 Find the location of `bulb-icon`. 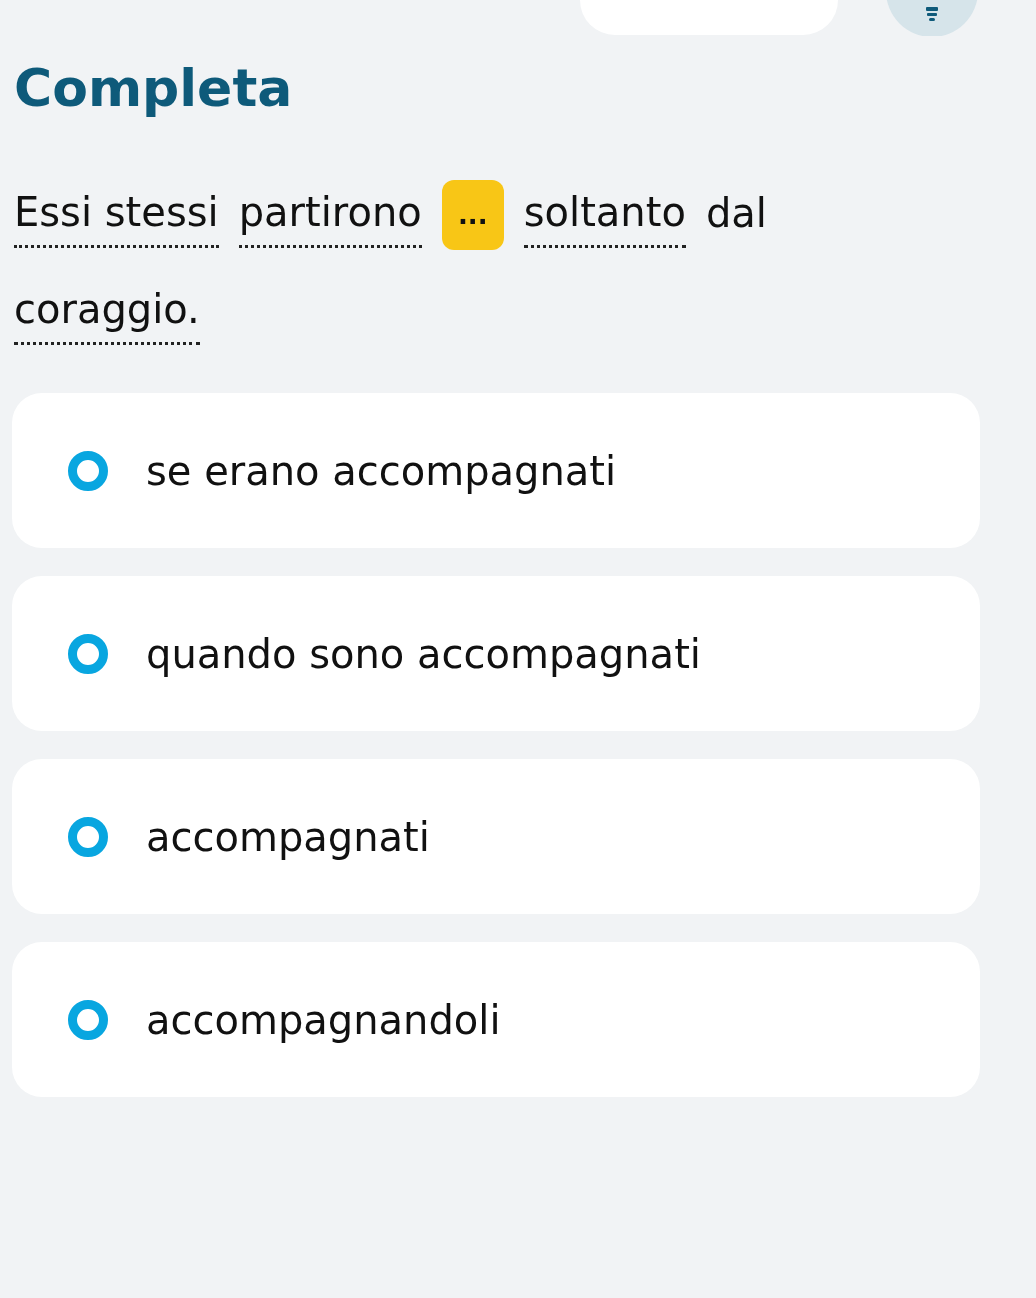

bulb-icon is located at coordinates (932, 15).